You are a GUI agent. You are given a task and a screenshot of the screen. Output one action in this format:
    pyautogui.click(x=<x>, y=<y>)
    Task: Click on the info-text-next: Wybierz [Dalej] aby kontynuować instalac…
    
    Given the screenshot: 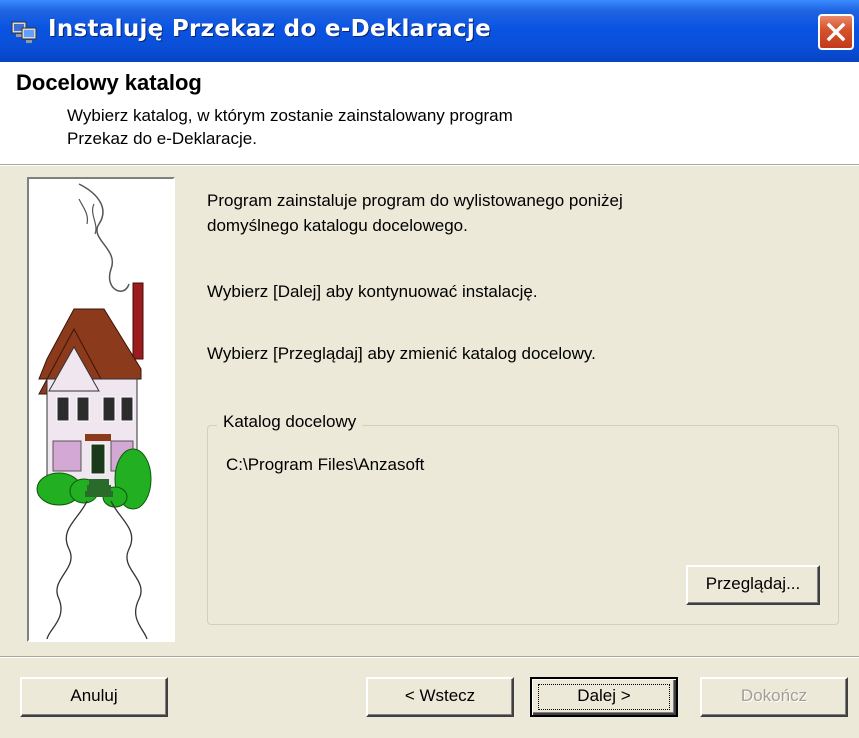 What is the action you would take?
    pyautogui.click(x=372, y=291)
    